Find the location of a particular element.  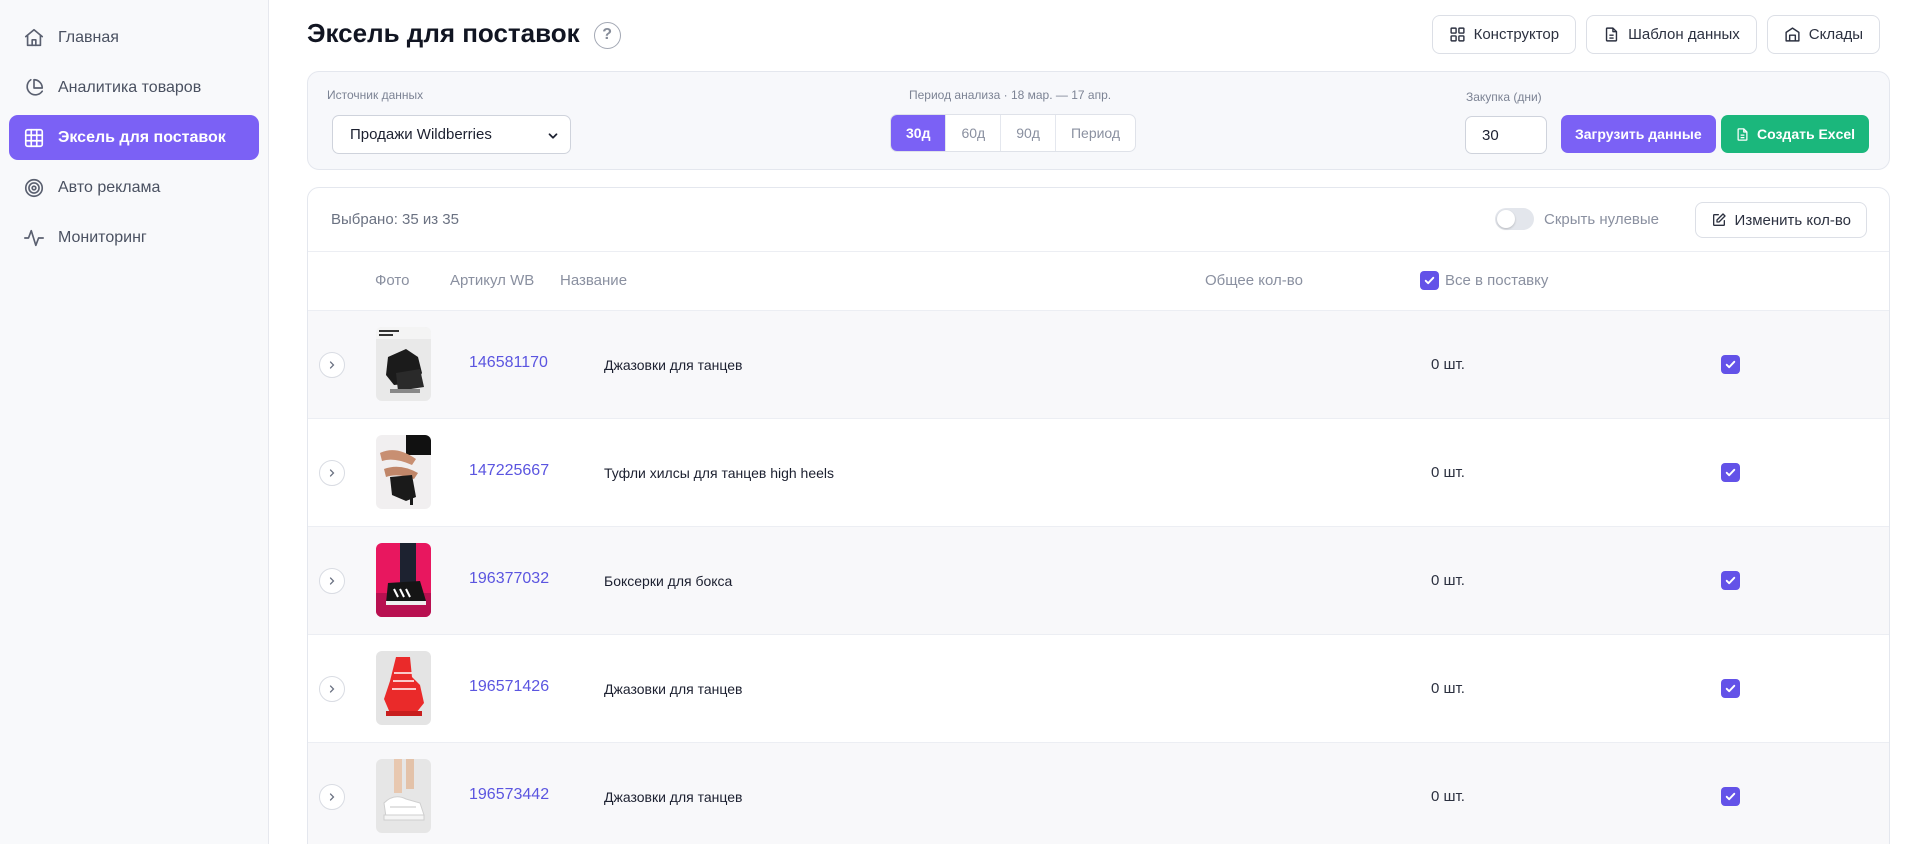

col-name: Название is located at coordinates (594, 280).